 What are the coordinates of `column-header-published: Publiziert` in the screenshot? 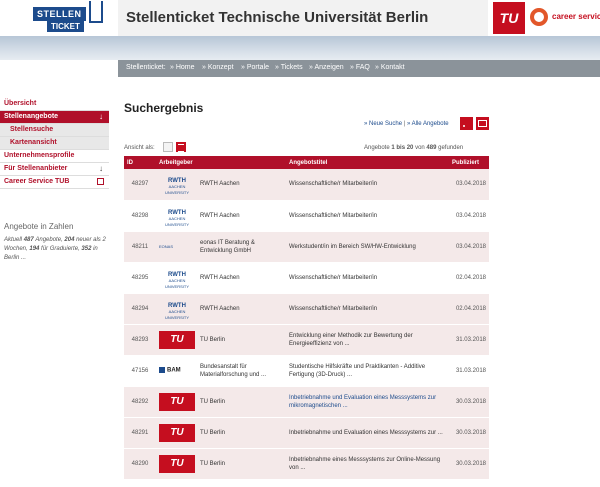 It's located at (469, 162).